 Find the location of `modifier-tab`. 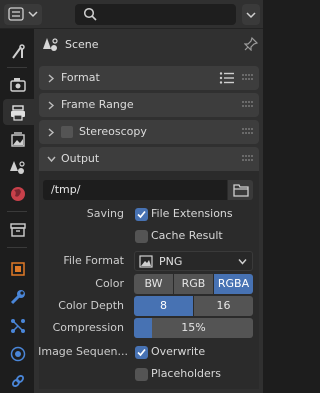

modifier-tab is located at coordinates (17, 296).